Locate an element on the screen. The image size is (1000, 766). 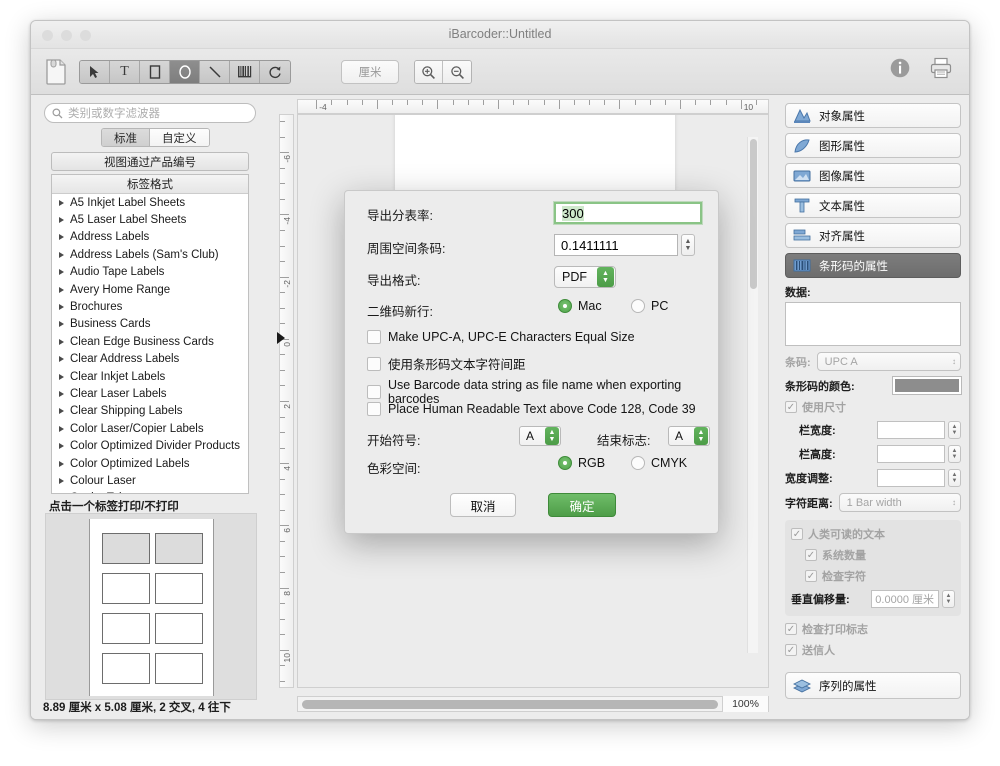
info-icon is located at coordinates (900, 70).